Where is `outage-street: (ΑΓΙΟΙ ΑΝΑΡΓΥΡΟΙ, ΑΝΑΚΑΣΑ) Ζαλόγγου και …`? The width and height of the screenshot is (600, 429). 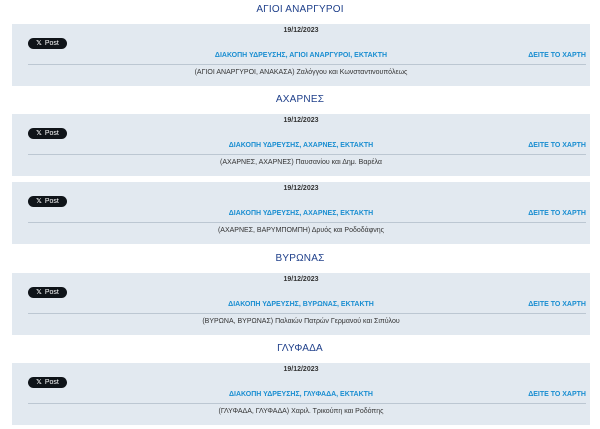
outage-street: (ΑΓΙΟΙ ΑΝΑΡΓΥΡΟΙ, ΑΝΑΚΑΣΑ) Ζαλόγγου και … is located at coordinates (301, 72).